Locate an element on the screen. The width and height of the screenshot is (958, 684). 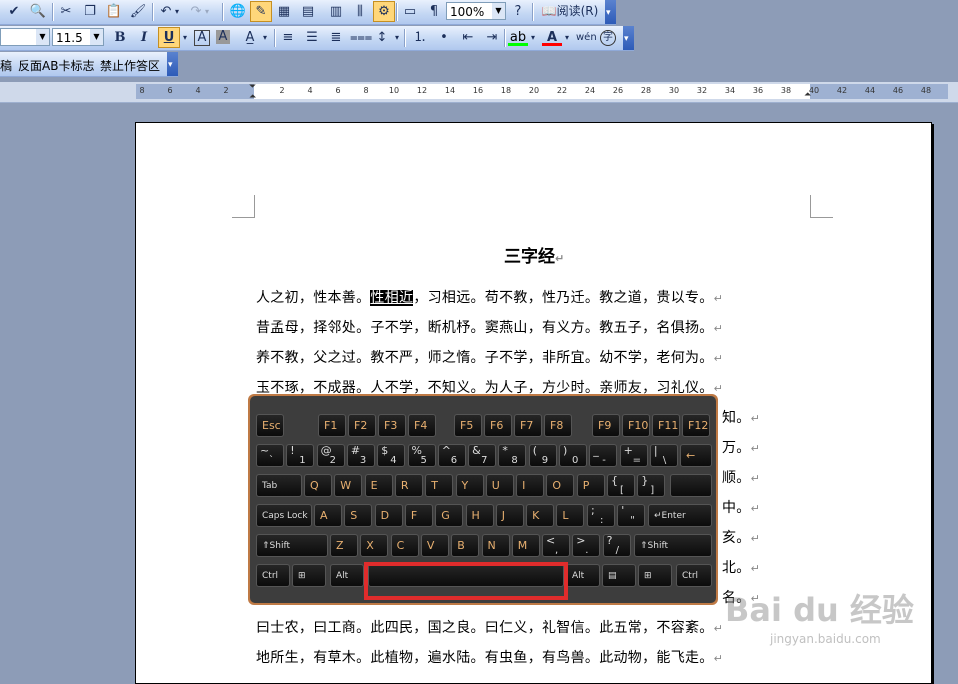
key-label: K is located at coordinates (536, 515).